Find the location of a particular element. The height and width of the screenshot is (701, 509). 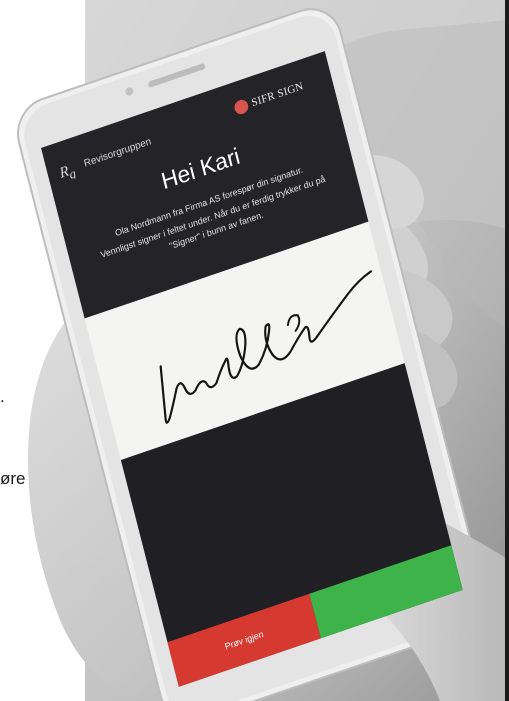

brand-name: SIFR SIGN is located at coordinates (277, 95).